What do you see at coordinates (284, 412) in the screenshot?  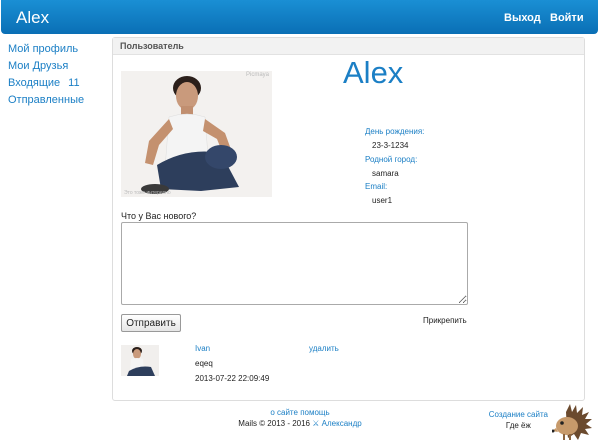 I see `footer-about-link: о сайте` at bounding box center [284, 412].